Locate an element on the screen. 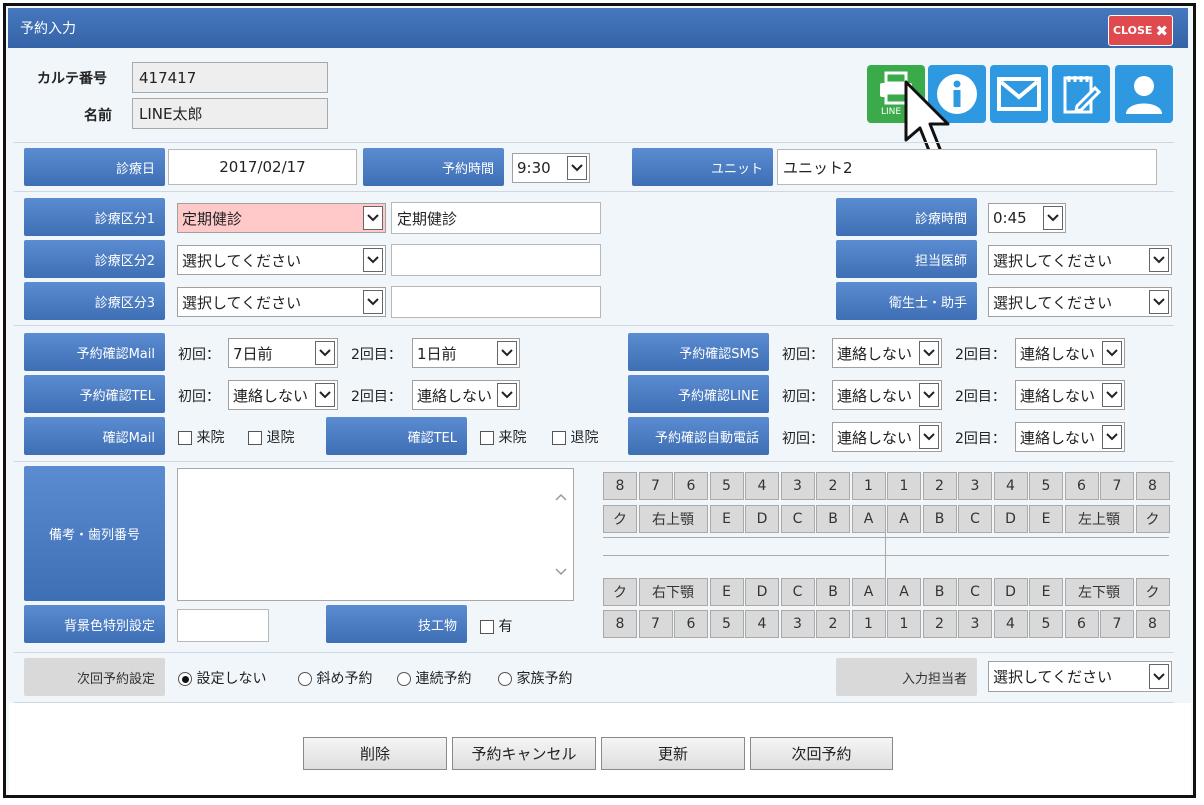 The image size is (1204, 805). mail-button is located at coordinates (1019, 94).